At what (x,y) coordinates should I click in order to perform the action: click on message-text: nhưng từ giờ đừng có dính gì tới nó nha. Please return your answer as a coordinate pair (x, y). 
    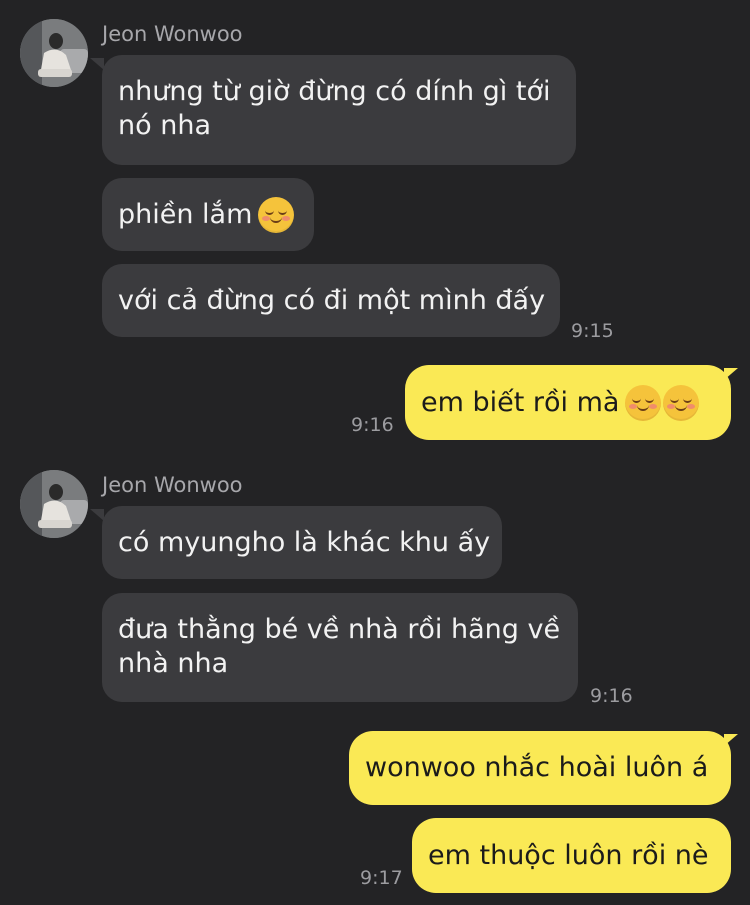
    Looking at the image, I should click on (334, 108).